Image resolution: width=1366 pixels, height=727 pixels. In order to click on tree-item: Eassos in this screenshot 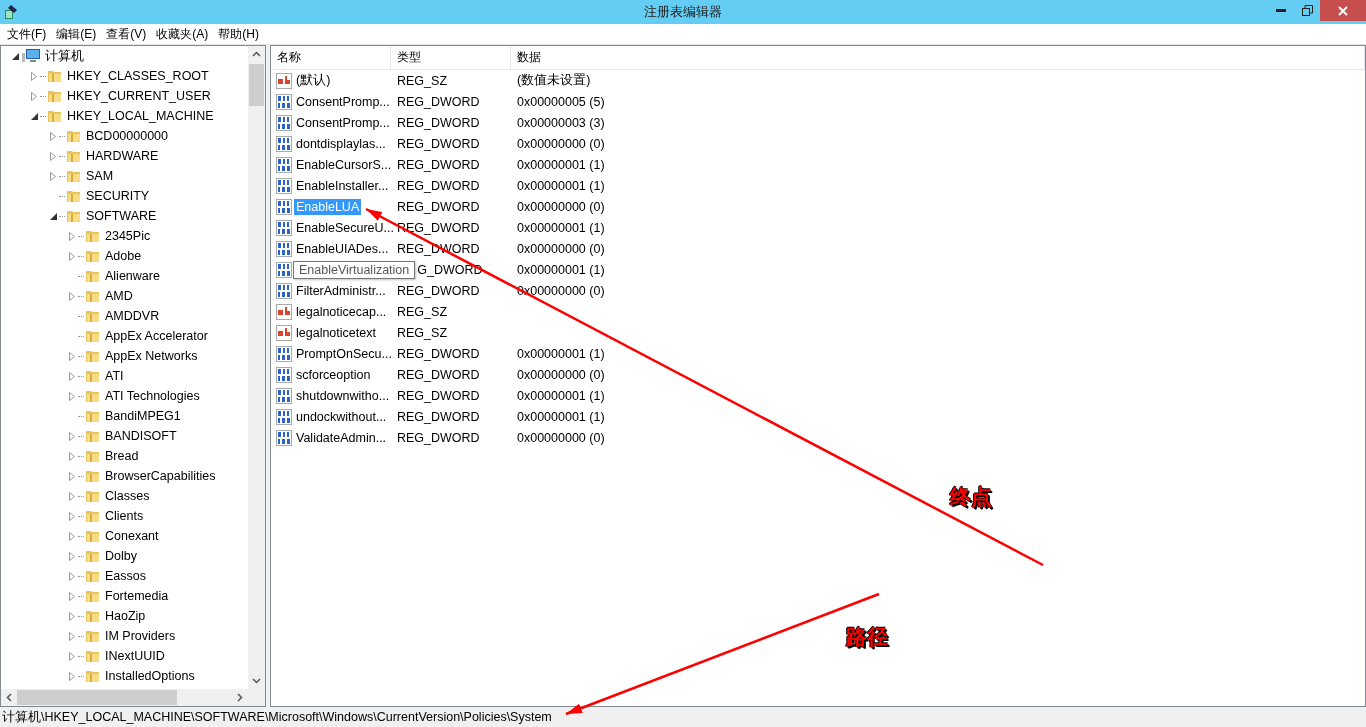, I will do `click(125, 576)`.